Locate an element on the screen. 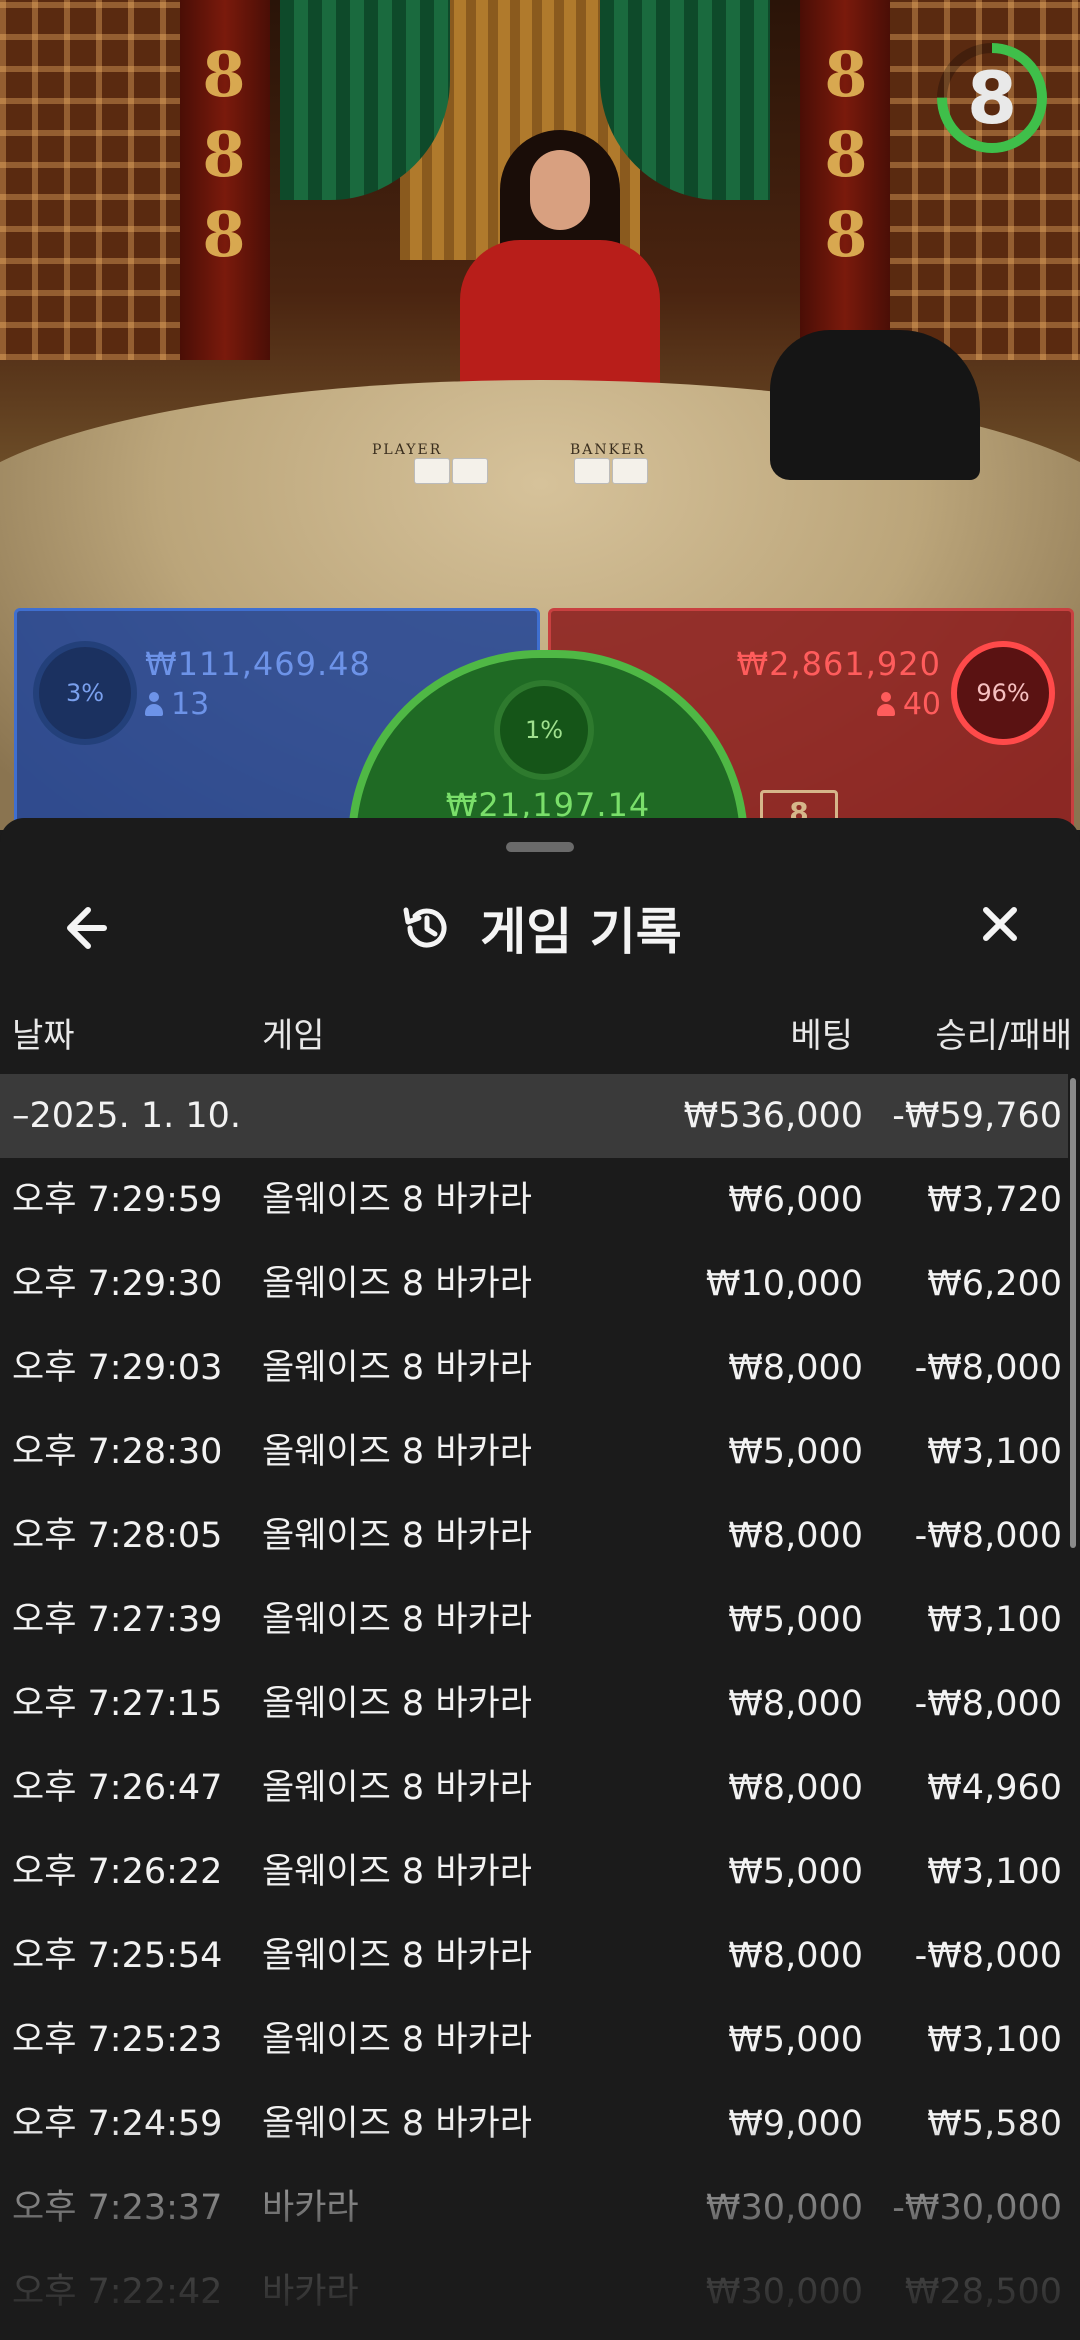 This screenshot has width=1080, height=2340. row-time: 오후 7:28:30 is located at coordinates (117, 1452).